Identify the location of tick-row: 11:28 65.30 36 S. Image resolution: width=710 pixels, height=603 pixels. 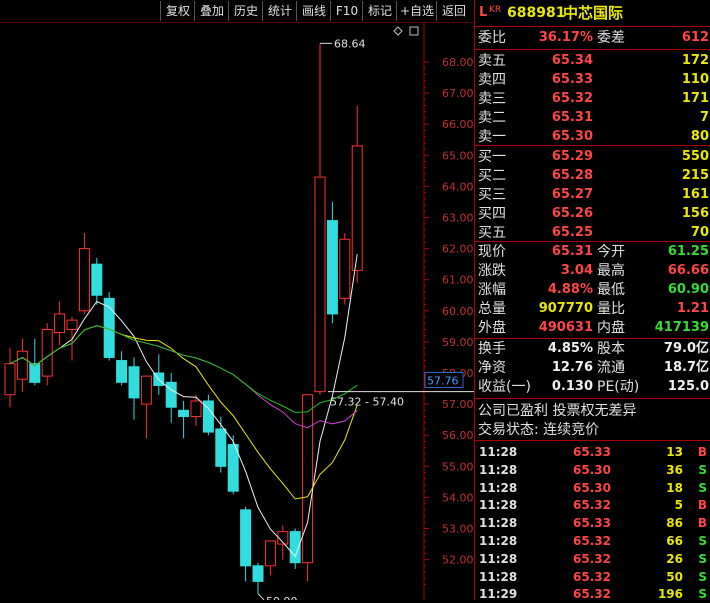
(592, 470).